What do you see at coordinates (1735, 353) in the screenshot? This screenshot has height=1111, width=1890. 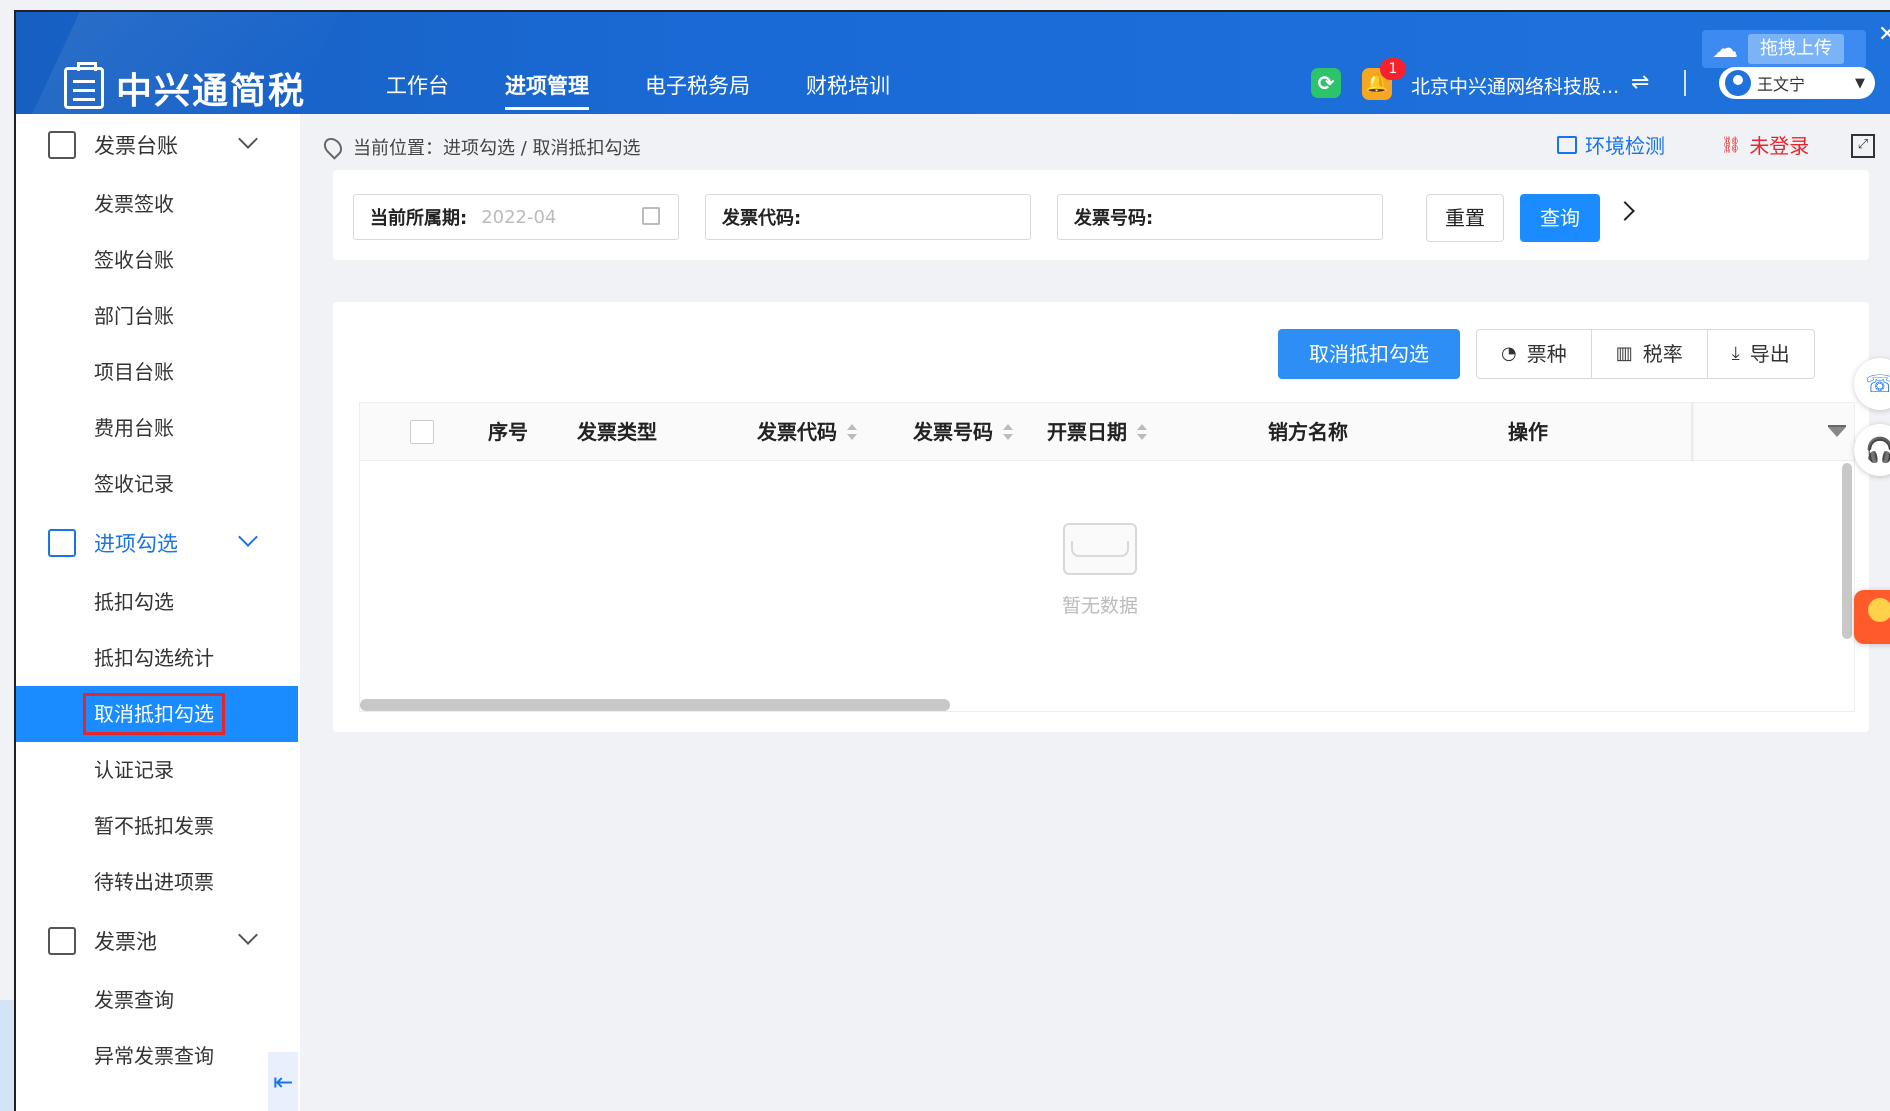 I see `download-icon: ⤓` at bounding box center [1735, 353].